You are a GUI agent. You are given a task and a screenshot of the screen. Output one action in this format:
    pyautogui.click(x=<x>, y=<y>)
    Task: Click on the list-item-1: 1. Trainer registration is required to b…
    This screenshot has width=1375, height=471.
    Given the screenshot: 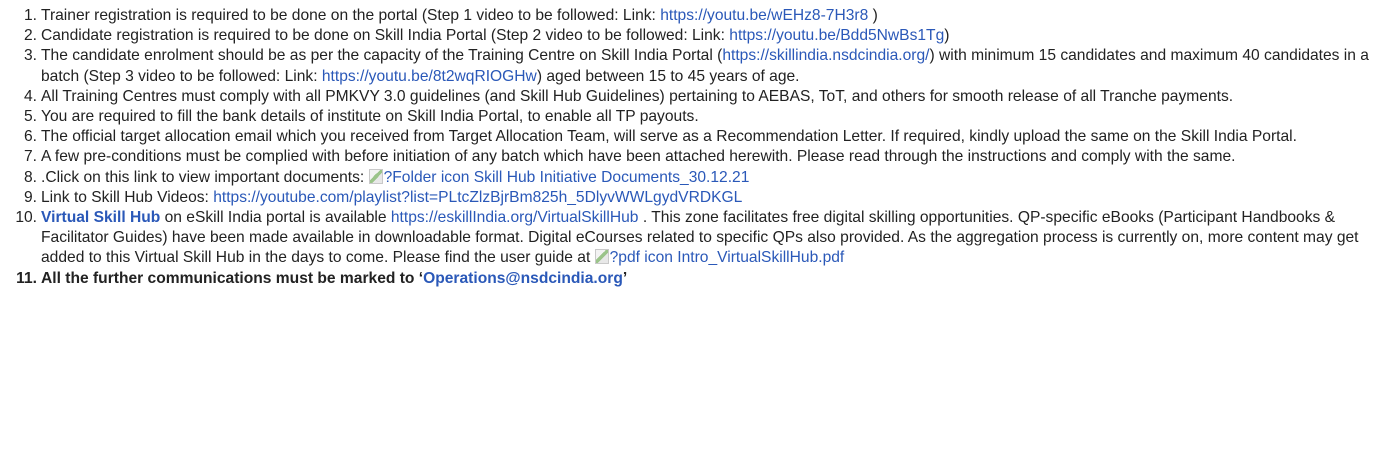 What is the action you would take?
    pyautogui.click(x=685, y=16)
    